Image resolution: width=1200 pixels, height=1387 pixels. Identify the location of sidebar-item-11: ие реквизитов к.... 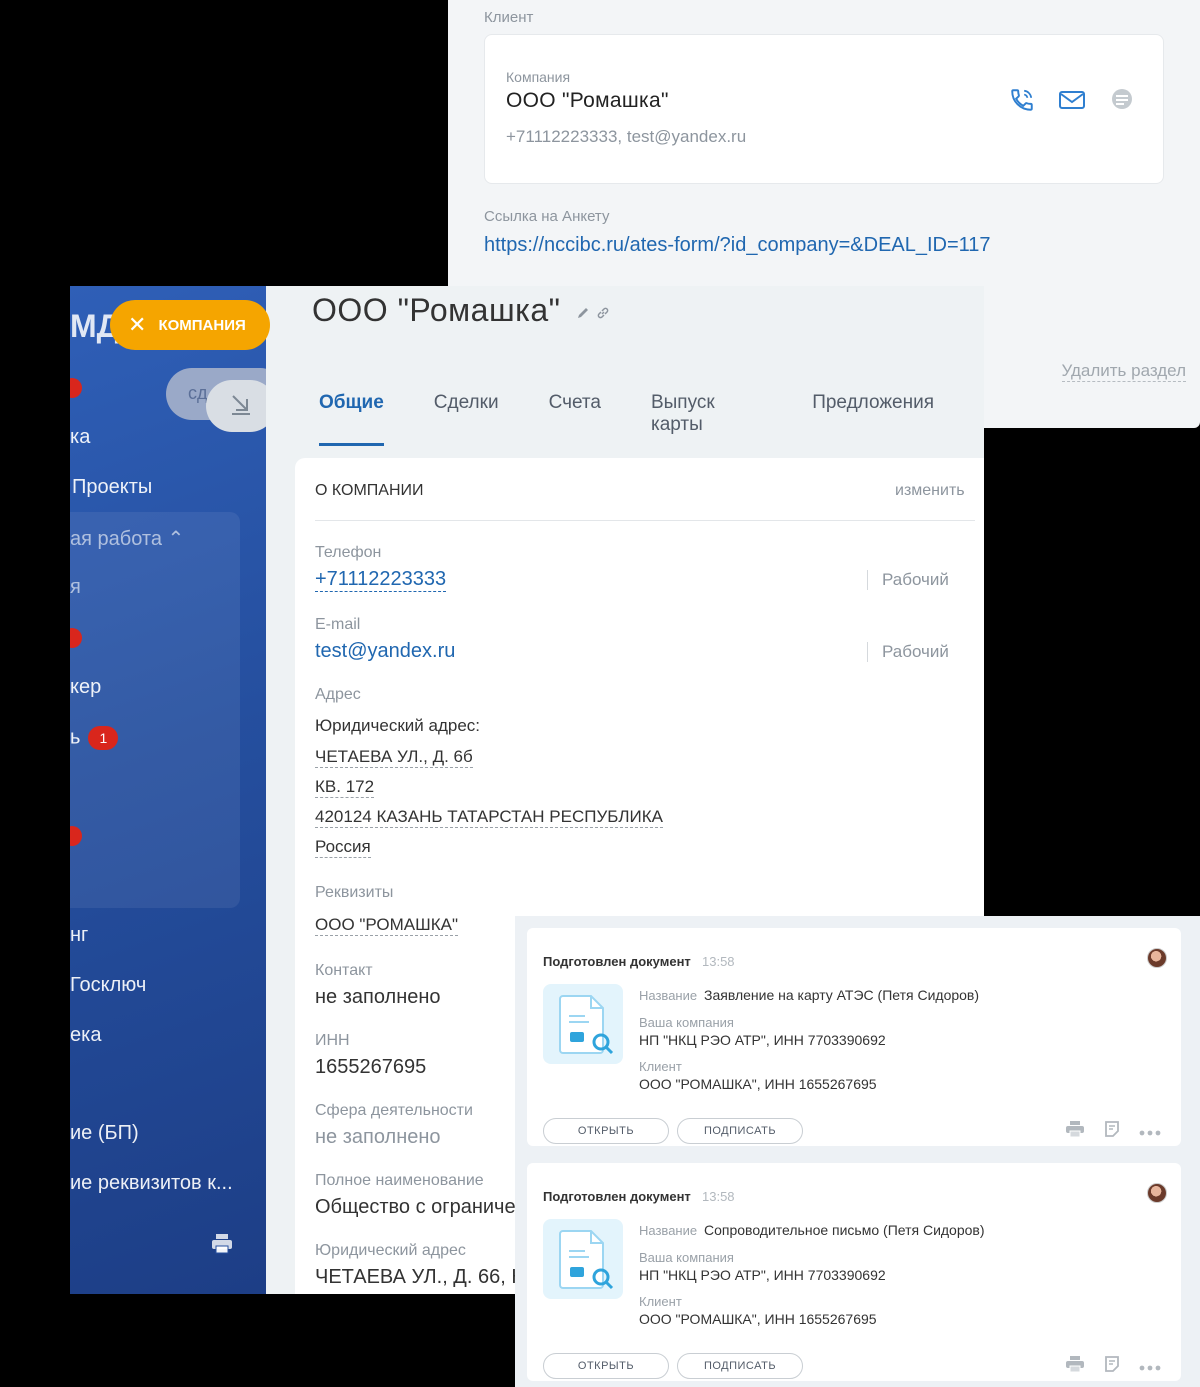
(151, 1183).